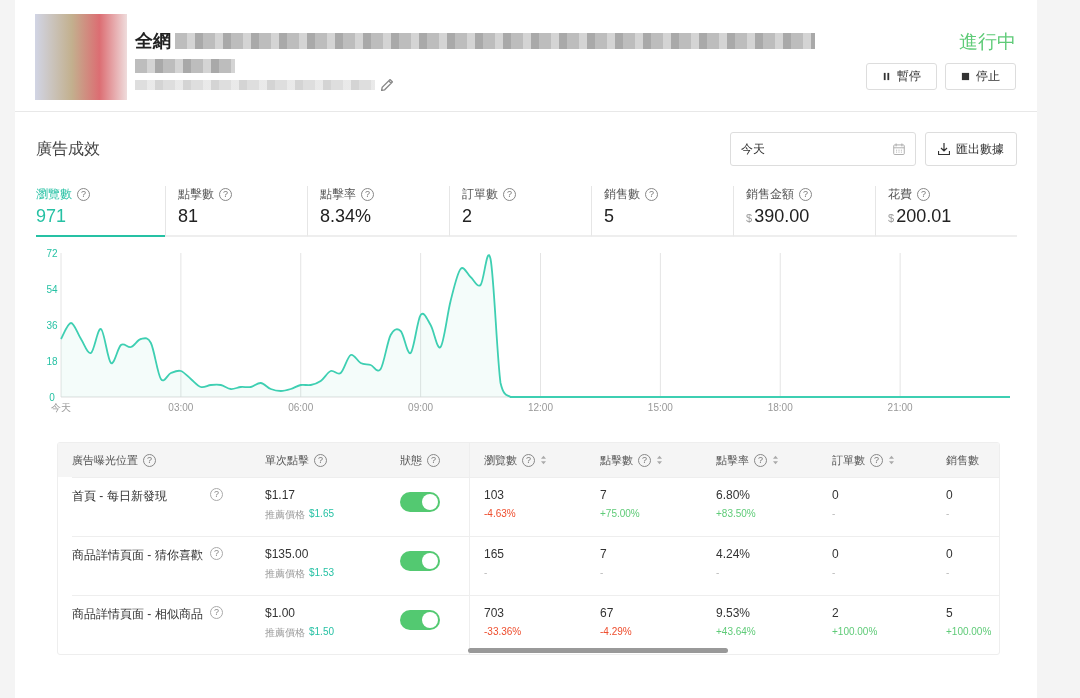 Image resolution: width=1080 pixels, height=698 pixels. What do you see at coordinates (281, 495) in the screenshot?
I see `bid-price: $1.17` at bounding box center [281, 495].